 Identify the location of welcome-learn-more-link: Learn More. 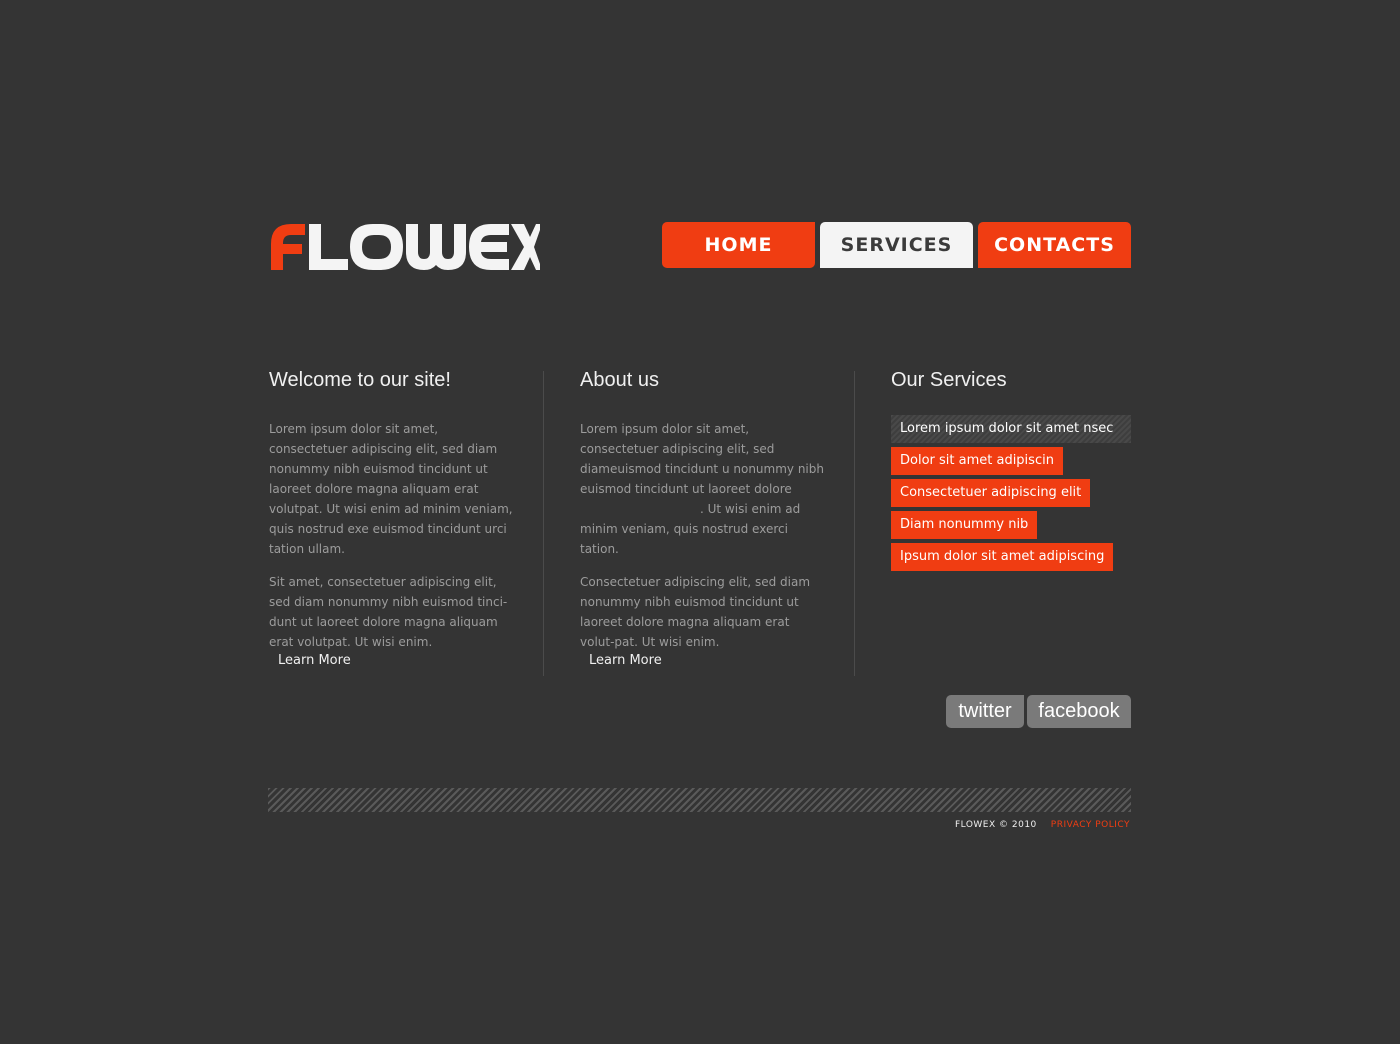
(314, 661).